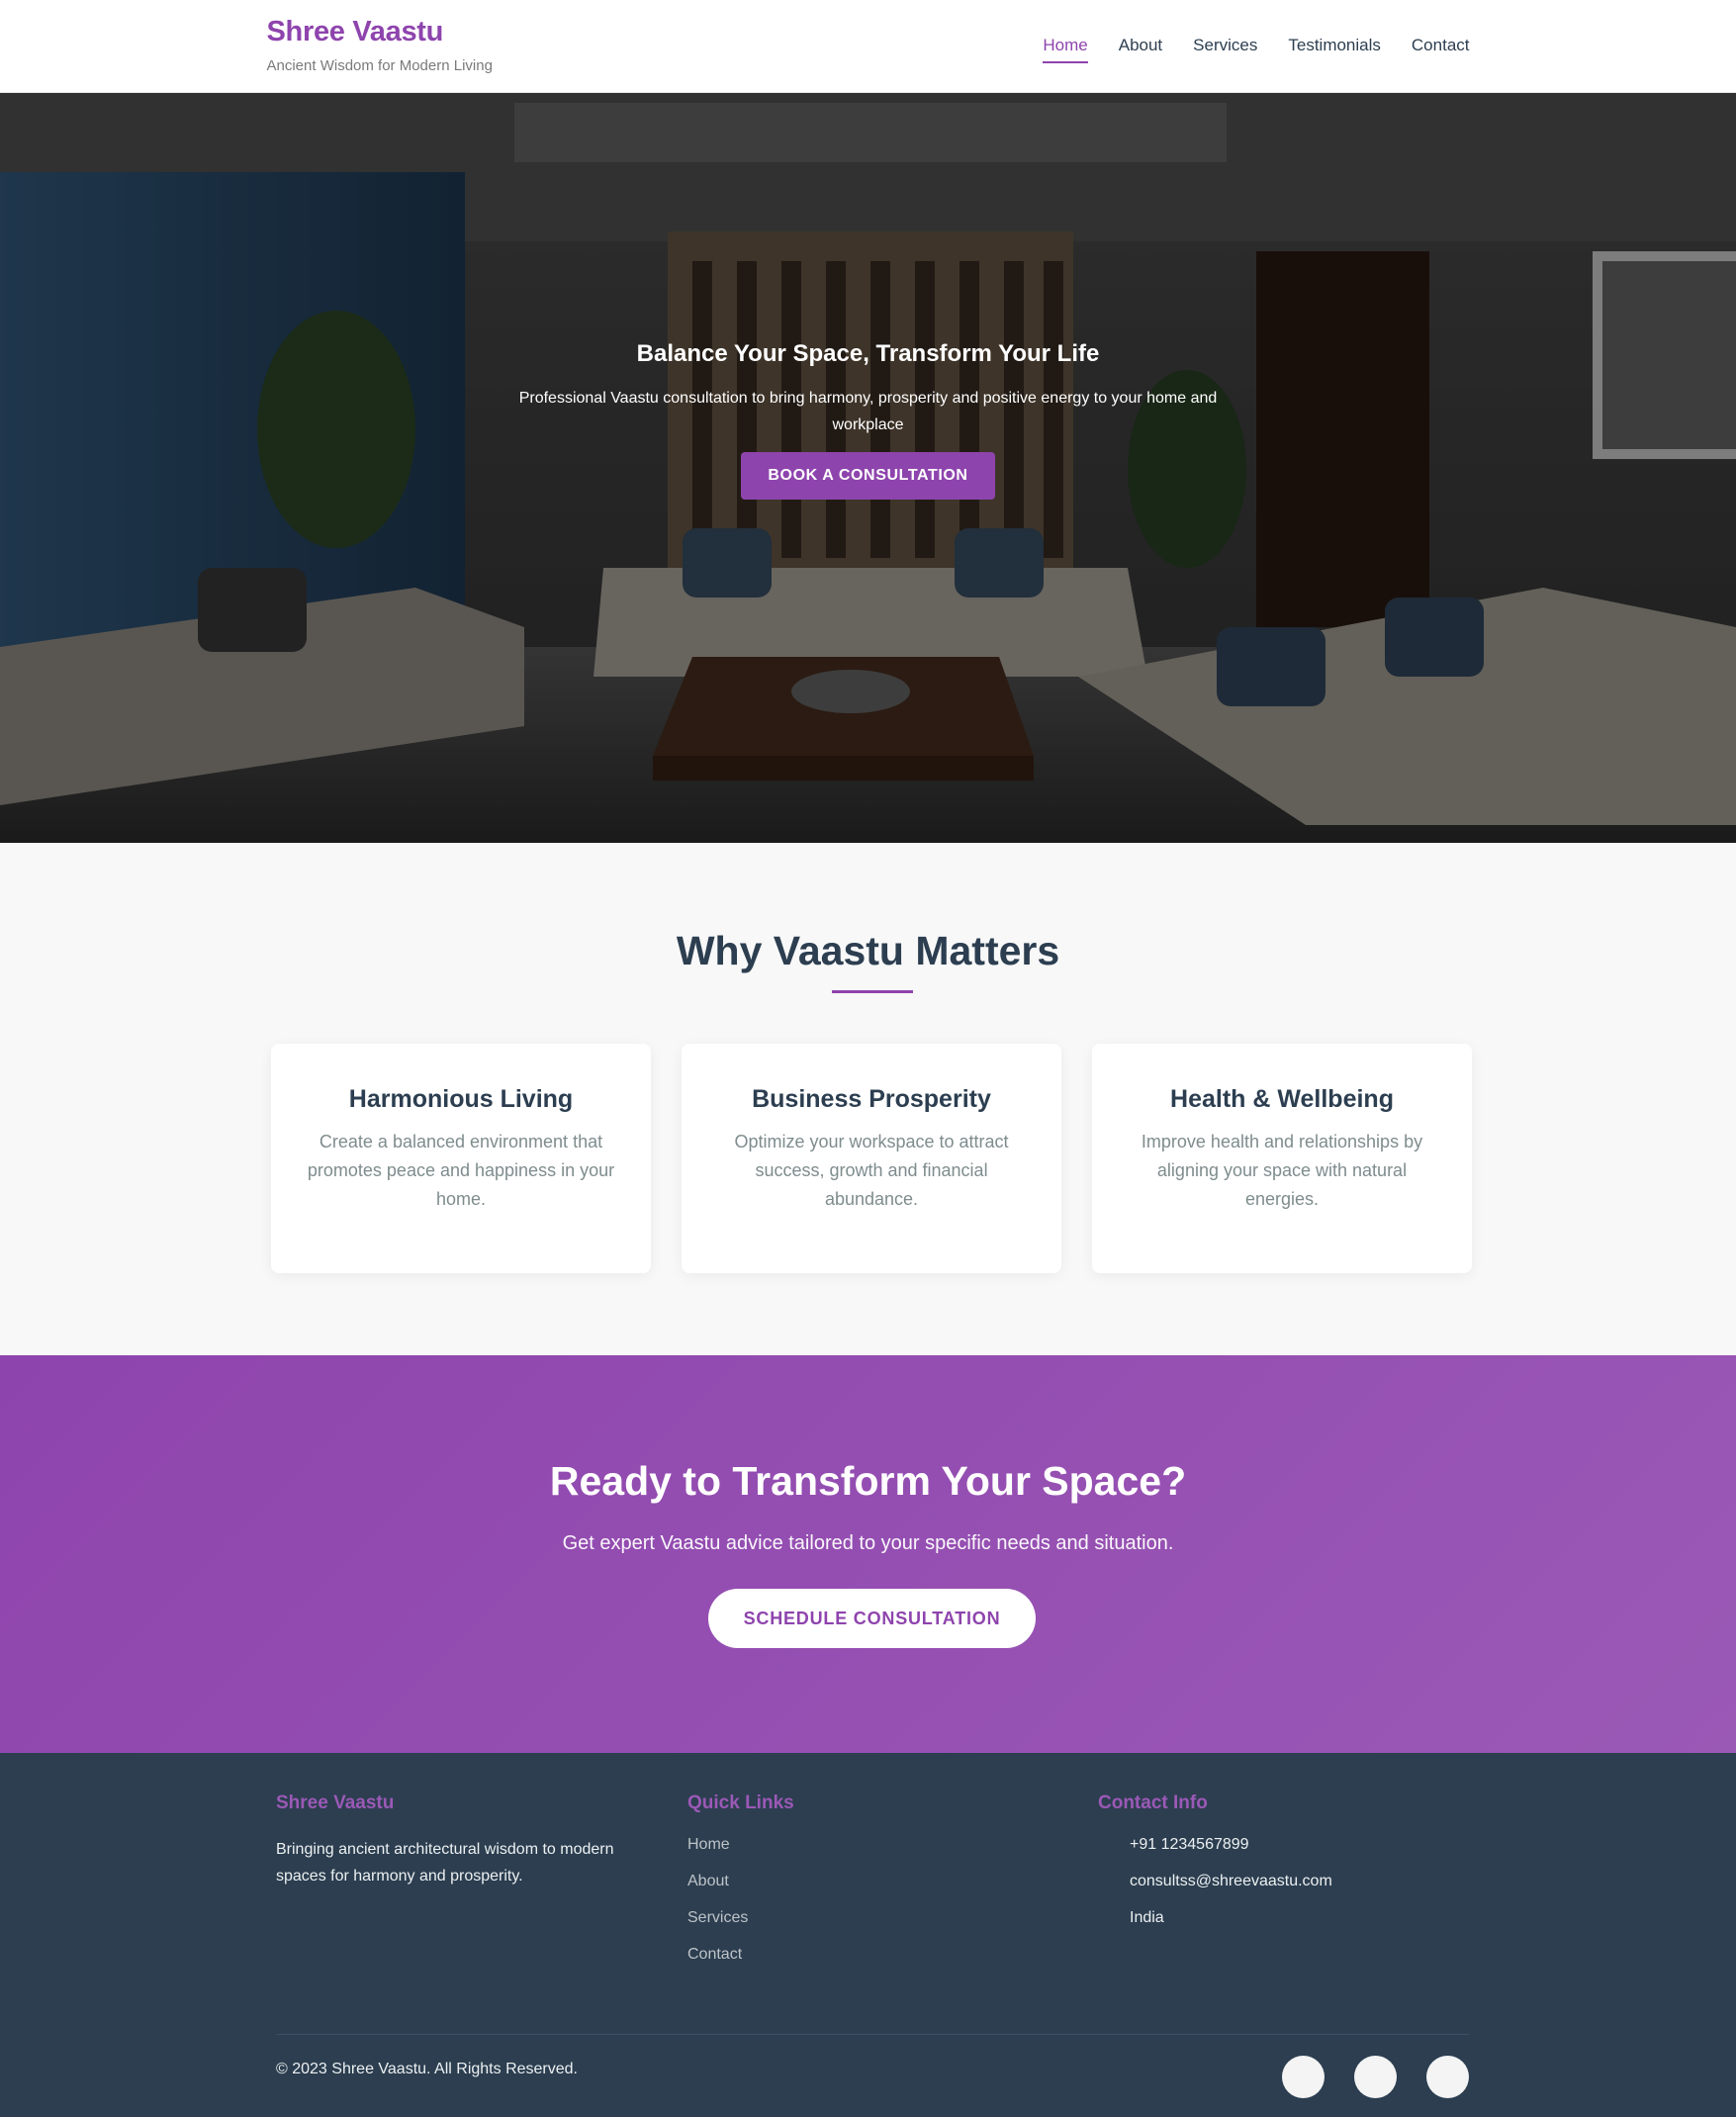 This screenshot has height=2117, width=1736. Describe the element at coordinates (1147, 1917) in the screenshot. I see `contact-location: India` at that location.